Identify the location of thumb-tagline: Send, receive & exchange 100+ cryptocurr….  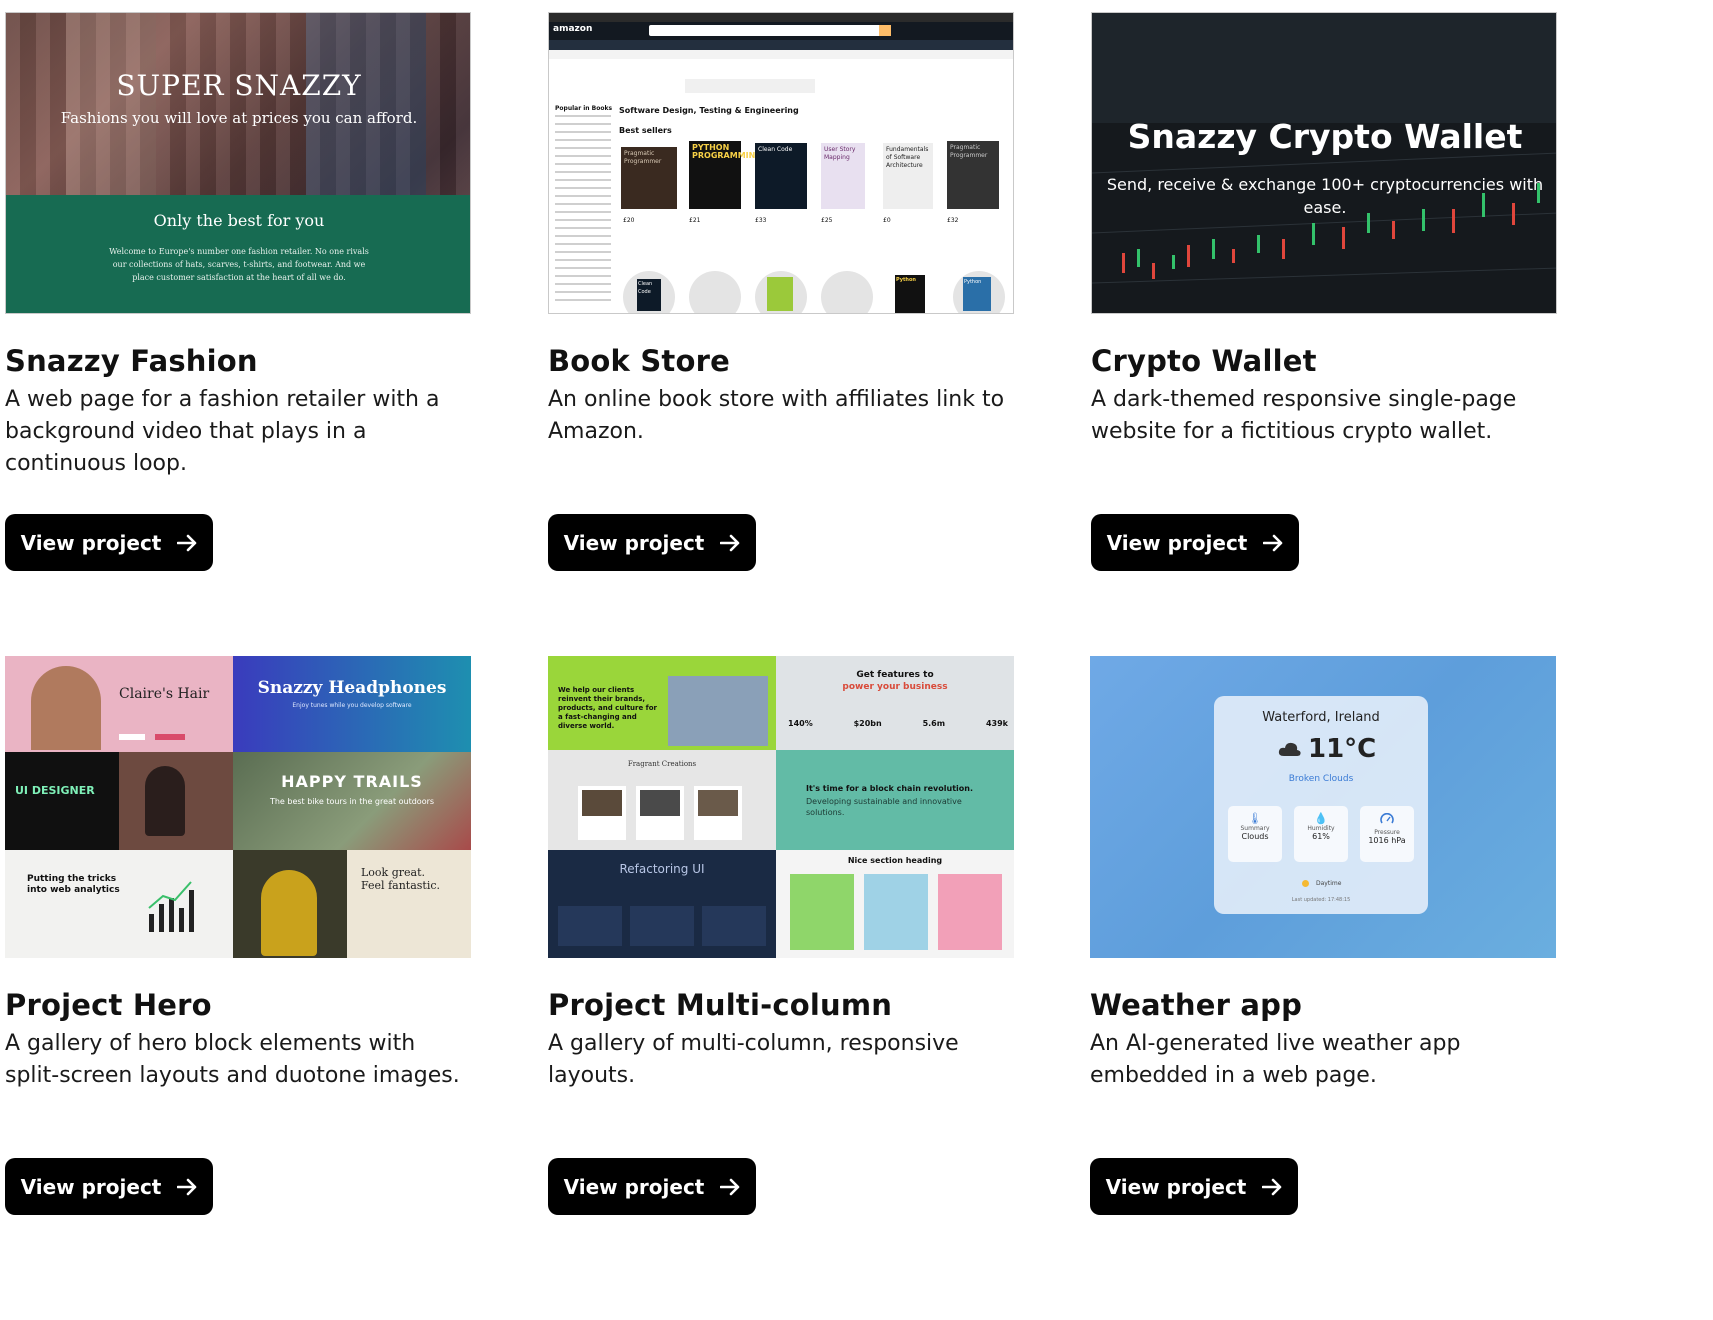
(1325, 196).